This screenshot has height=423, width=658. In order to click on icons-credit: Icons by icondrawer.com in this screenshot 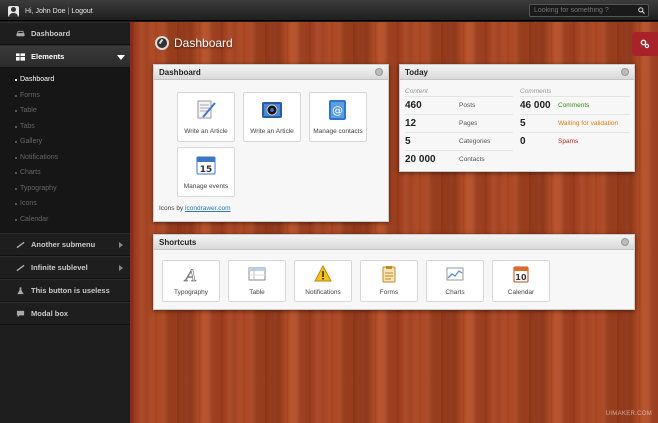, I will do `click(195, 208)`.